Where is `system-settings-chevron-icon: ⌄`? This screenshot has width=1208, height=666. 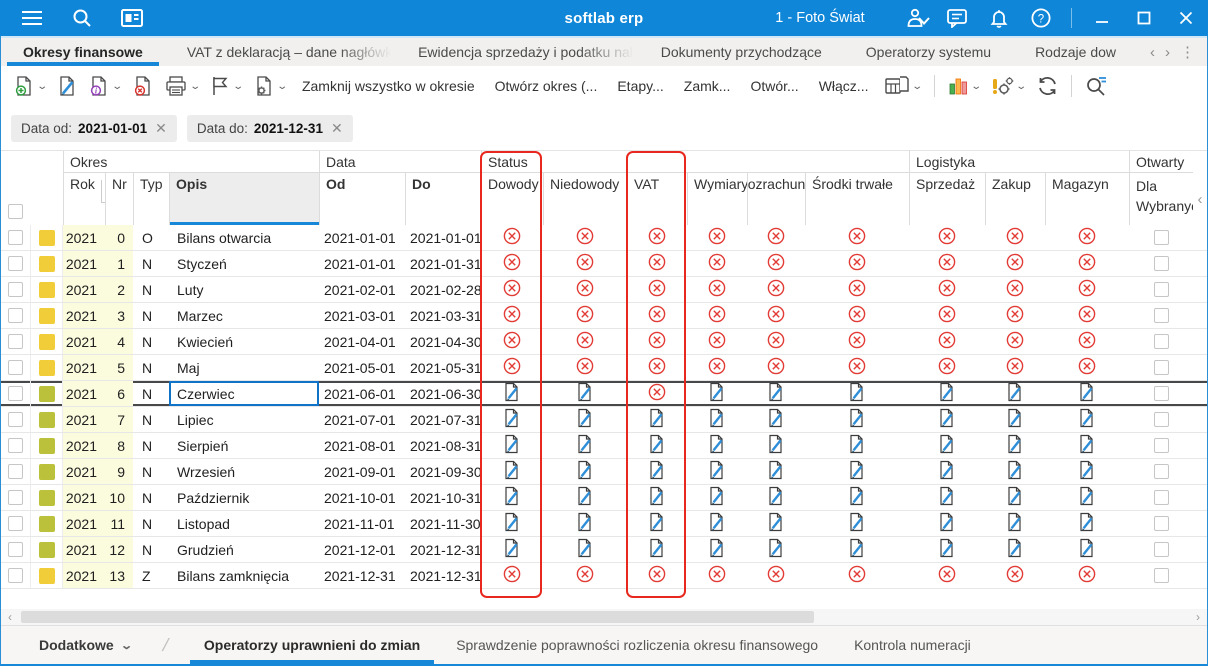
system-settings-chevron-icon: ⌄ is located at coordinates (1022, 86).